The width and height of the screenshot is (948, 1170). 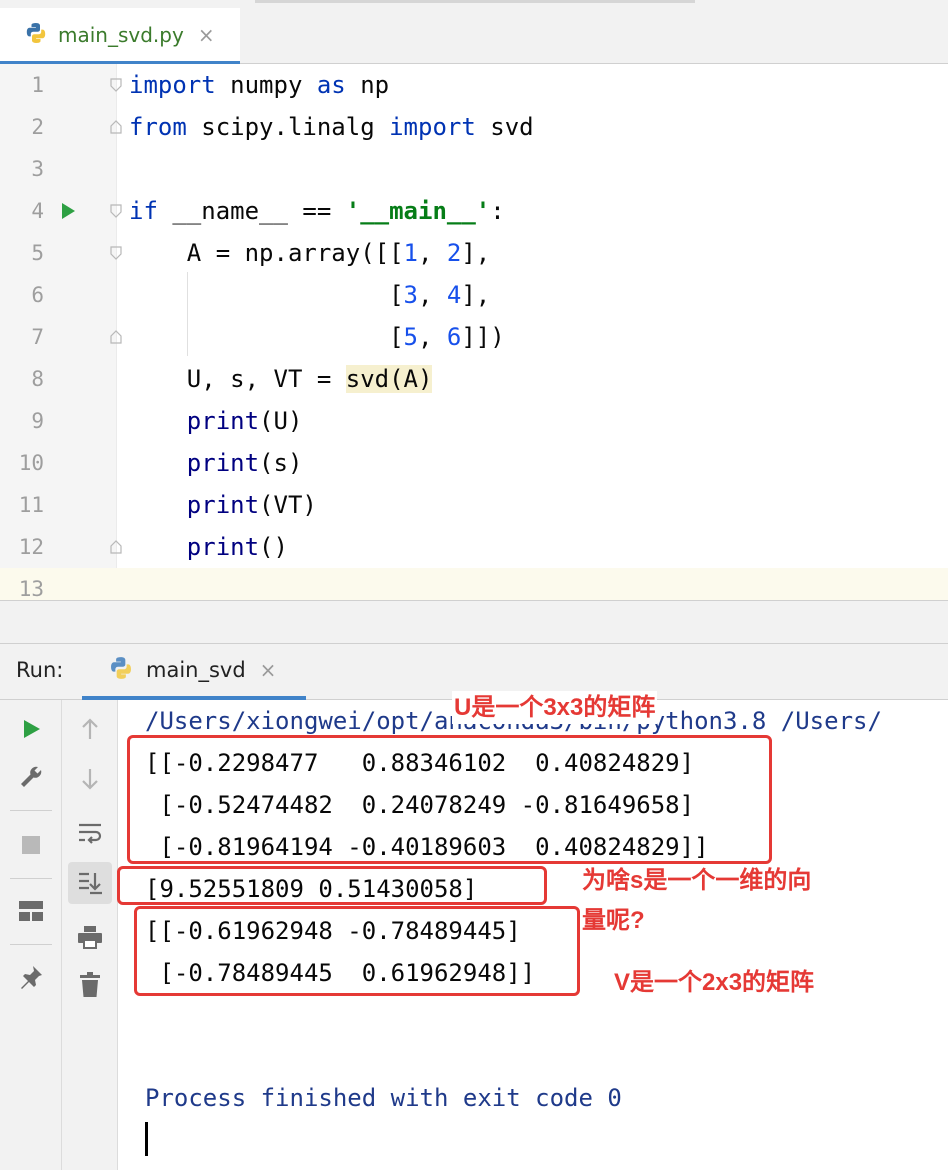 What do you see at coordinates (475, 1) in the screenshot?
I see `tab-bar-scroll-indicator` at bounding box center [475, 1].